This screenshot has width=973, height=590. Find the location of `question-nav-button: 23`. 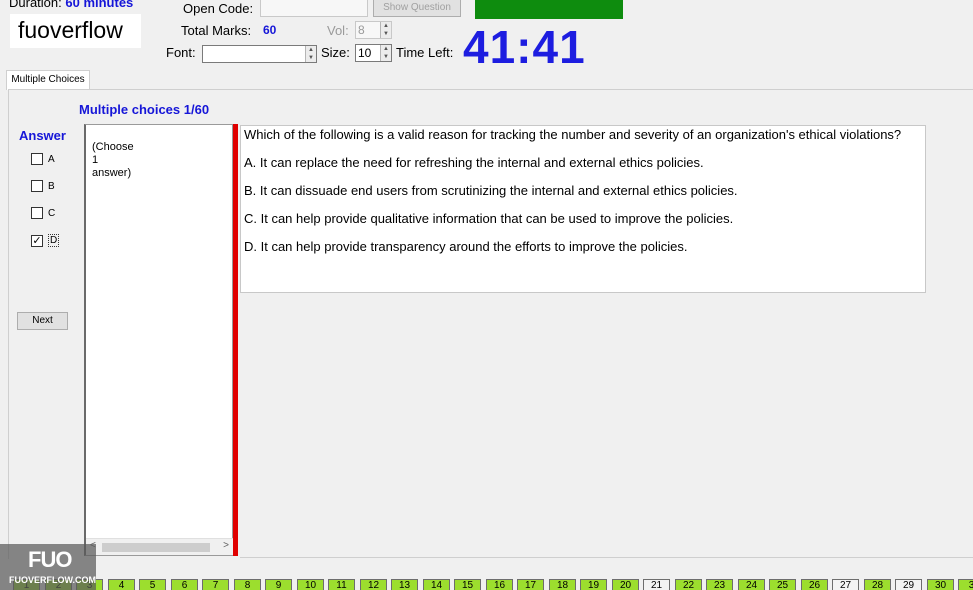

question-nav-button: 23 is located at coordinates (719, 584).